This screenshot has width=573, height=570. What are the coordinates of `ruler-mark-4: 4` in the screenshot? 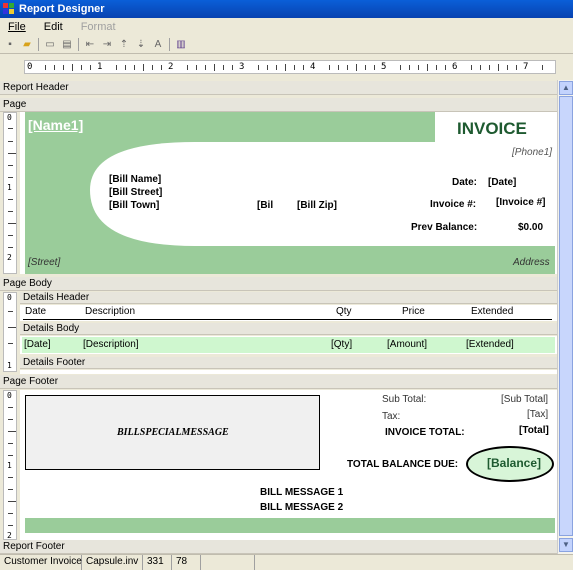 It's located at (313, 67).